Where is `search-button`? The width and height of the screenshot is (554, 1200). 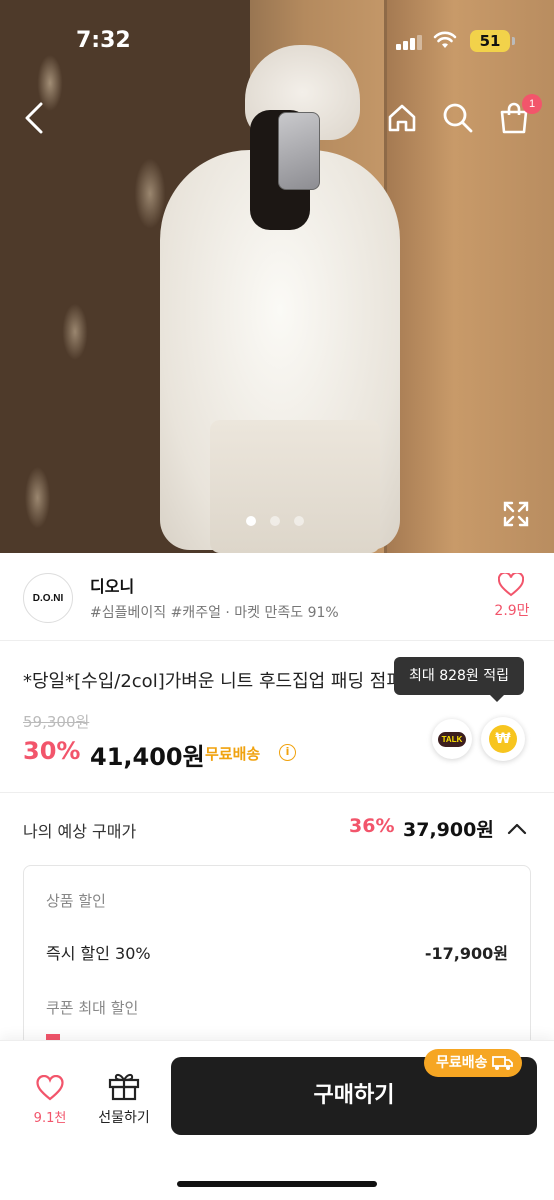
search-button is located at coordinates (458, 118).